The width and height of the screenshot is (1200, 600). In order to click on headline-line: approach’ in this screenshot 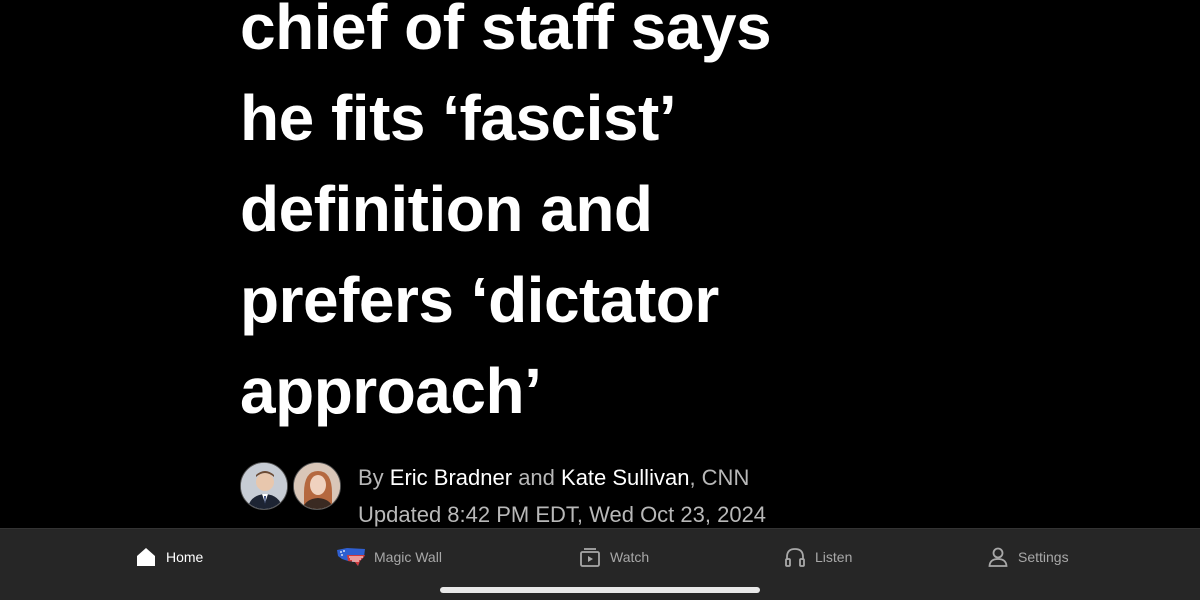, I will do `click(391, 391)`.